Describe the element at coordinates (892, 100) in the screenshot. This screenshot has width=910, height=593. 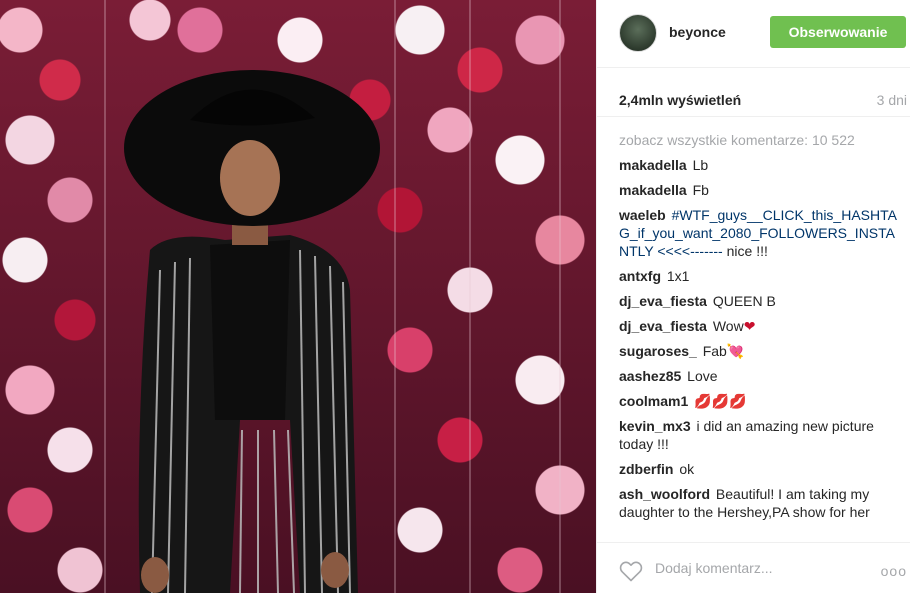
I see `post-age: 3 dni` at that location.